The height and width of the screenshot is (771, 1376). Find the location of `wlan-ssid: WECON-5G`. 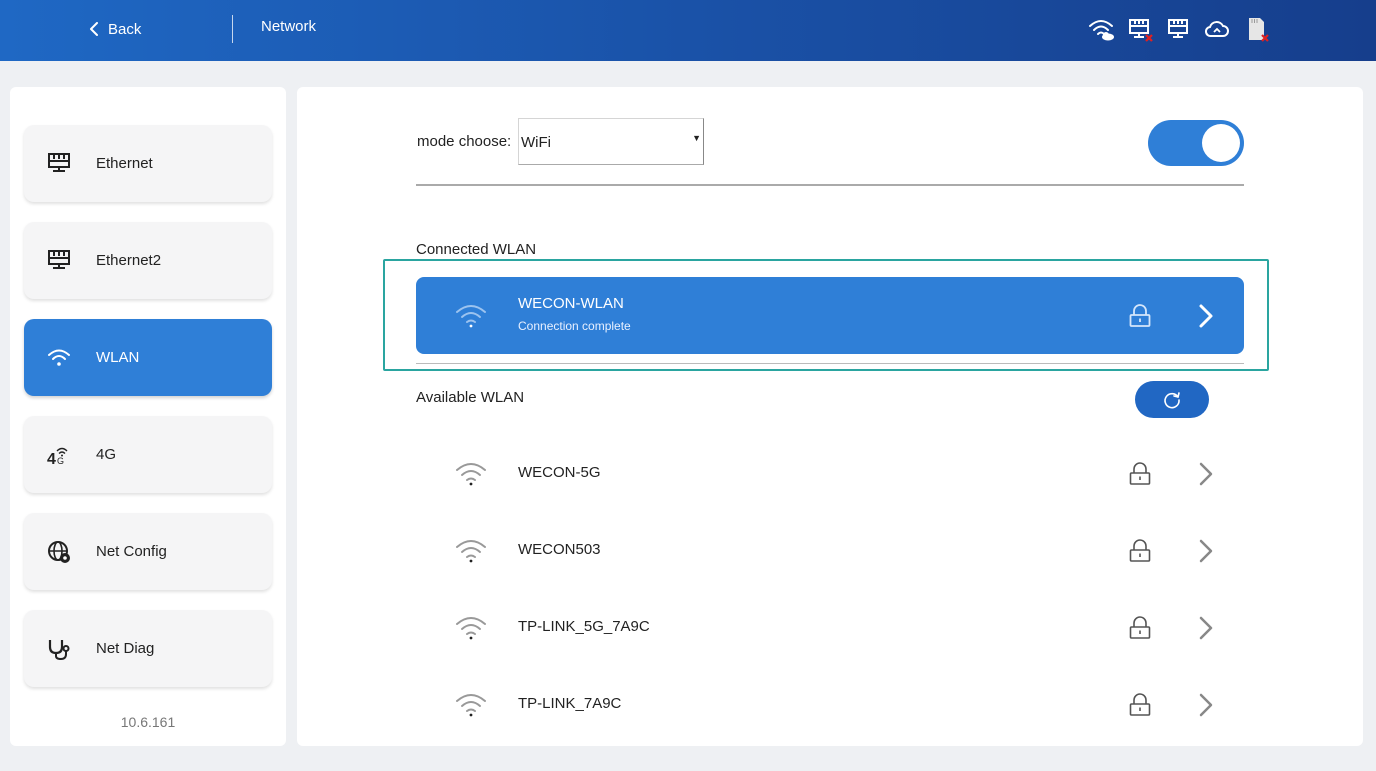

wlan-ssid: WECON-5G is located at coordinates (559, 472).